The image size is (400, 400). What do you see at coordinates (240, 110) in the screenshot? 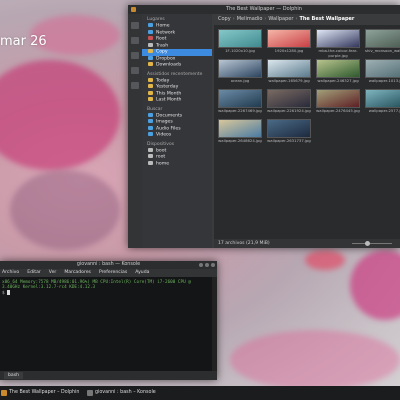
I see `file-name: wallpaper-2267469.jpg` at bounding box center [240, 110].